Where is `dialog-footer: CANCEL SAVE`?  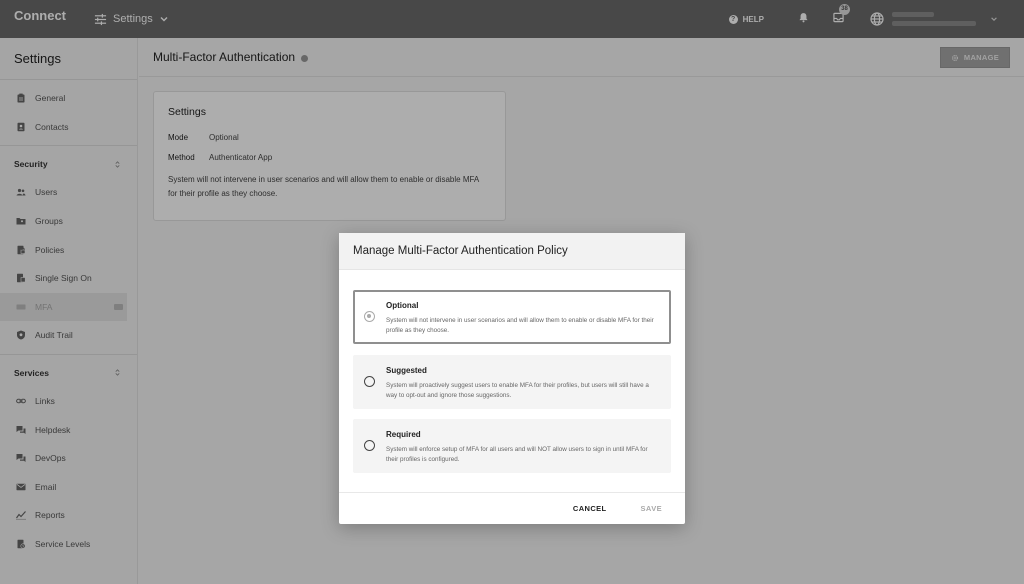 dialog-footer: CANCEL SAVE is located at coordinates (512, 508).